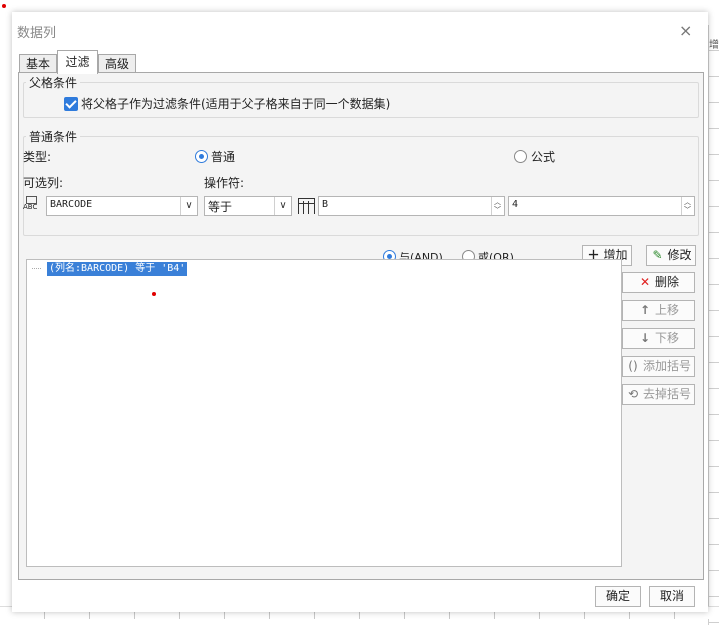  I want to click on operator-select: 等于 ∨, so click(248, 206).